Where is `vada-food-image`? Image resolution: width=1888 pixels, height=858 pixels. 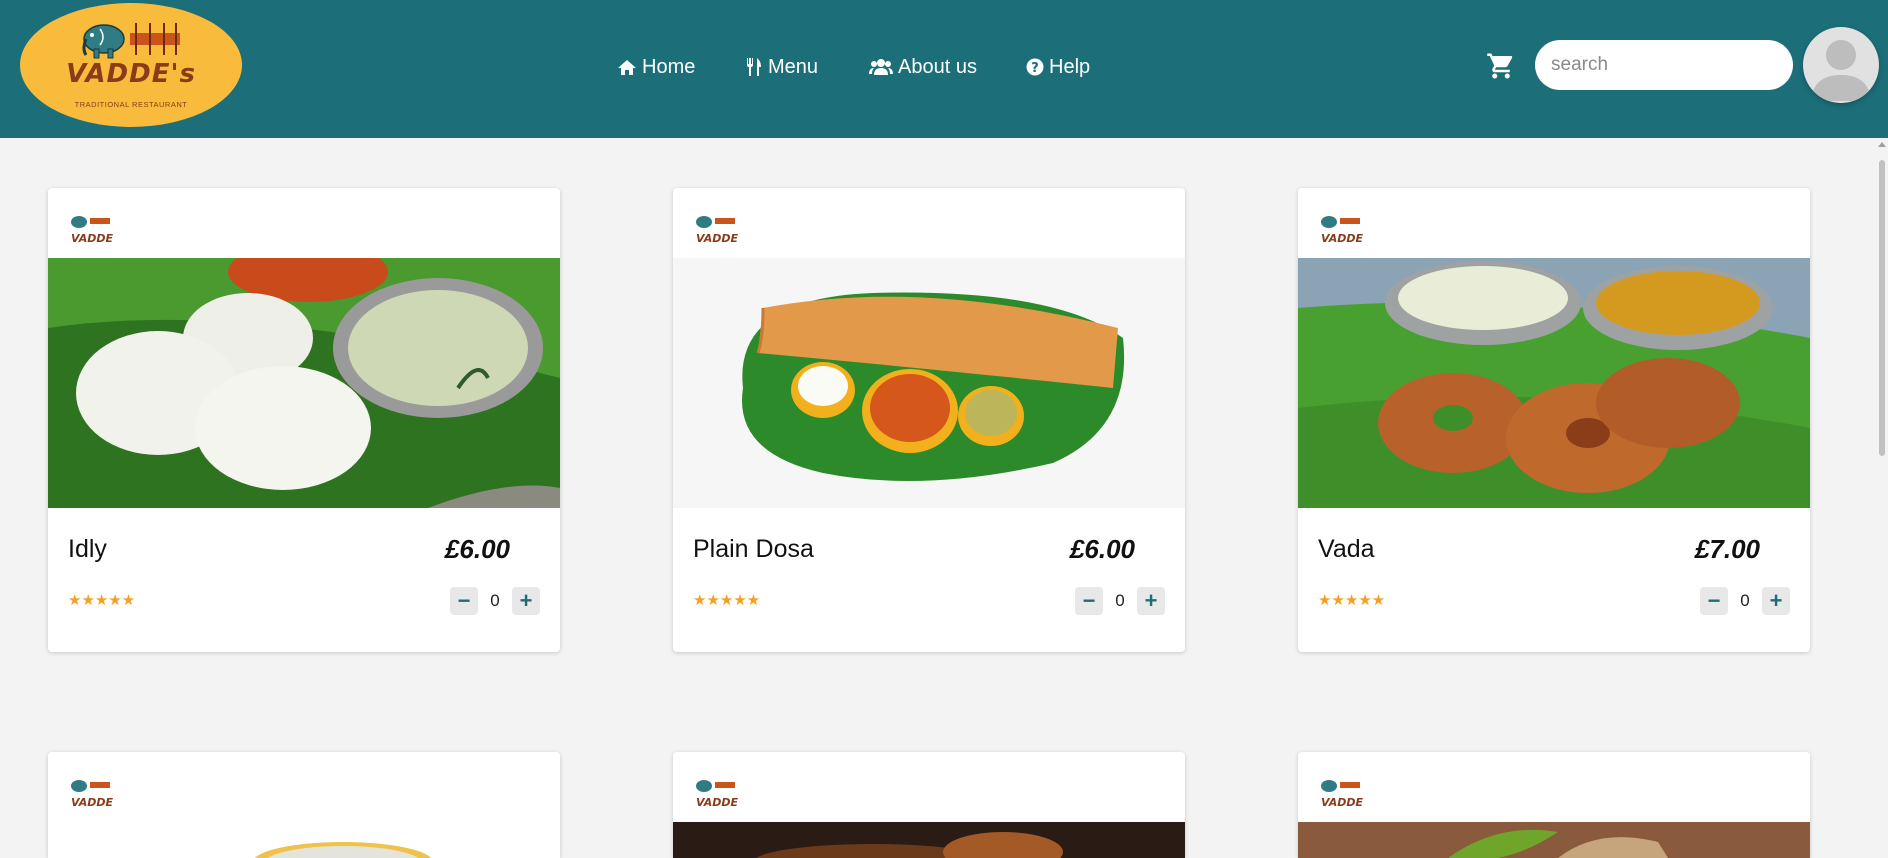
vada-food-image is located at coordinates (1554, 383).